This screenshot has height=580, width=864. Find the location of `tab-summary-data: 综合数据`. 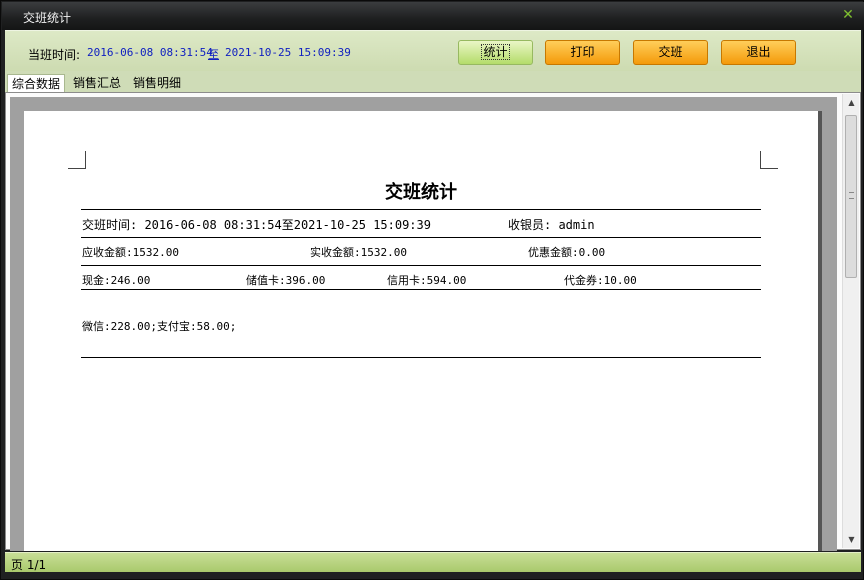

tab-summary-data: 综合数据 is located at coordinates (36, 83).